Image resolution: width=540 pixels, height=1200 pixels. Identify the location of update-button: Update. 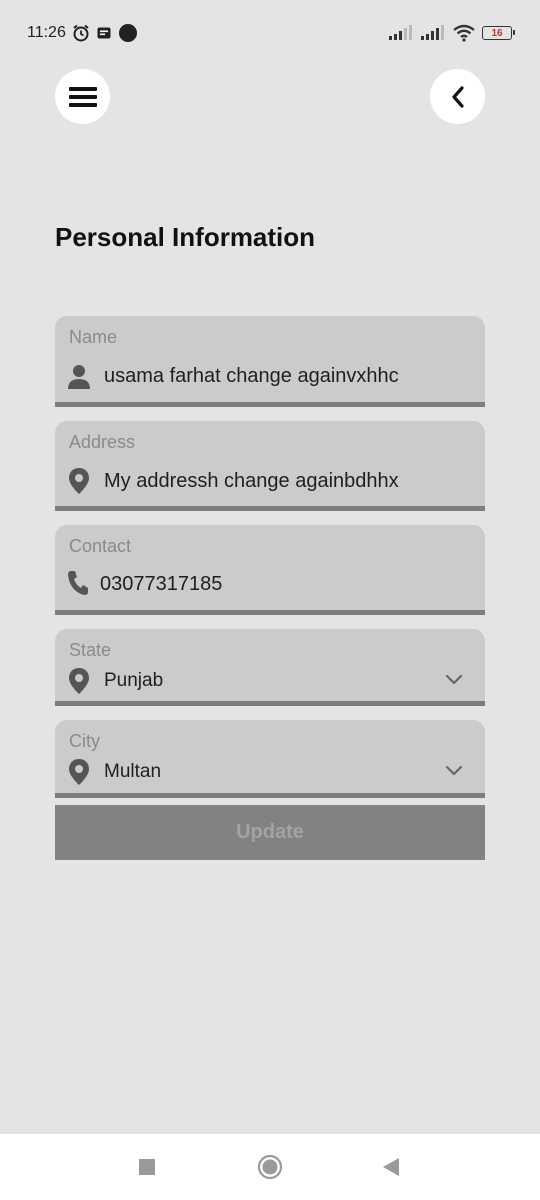
(270, 832).